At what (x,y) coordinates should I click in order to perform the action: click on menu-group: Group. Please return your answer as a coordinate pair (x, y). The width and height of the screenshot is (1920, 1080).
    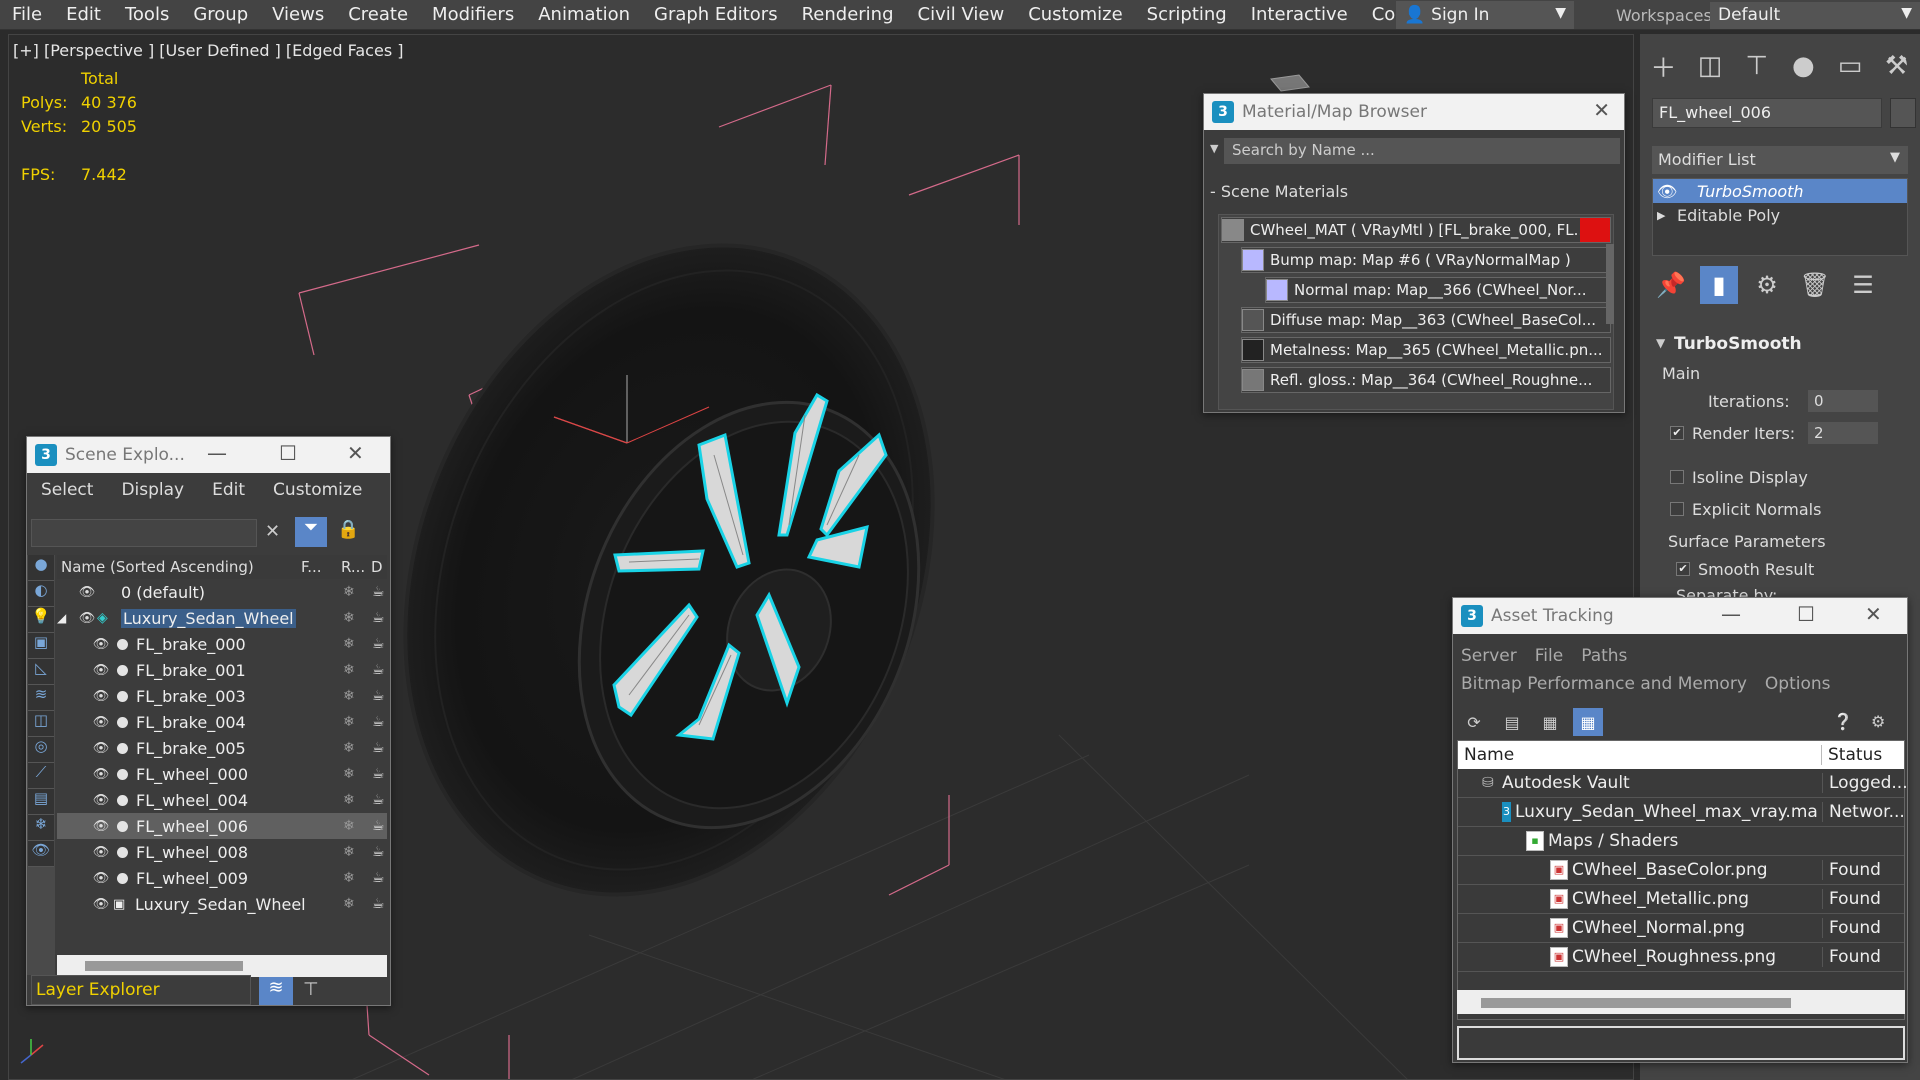
    Looking at the image, I should click on (220, 14).